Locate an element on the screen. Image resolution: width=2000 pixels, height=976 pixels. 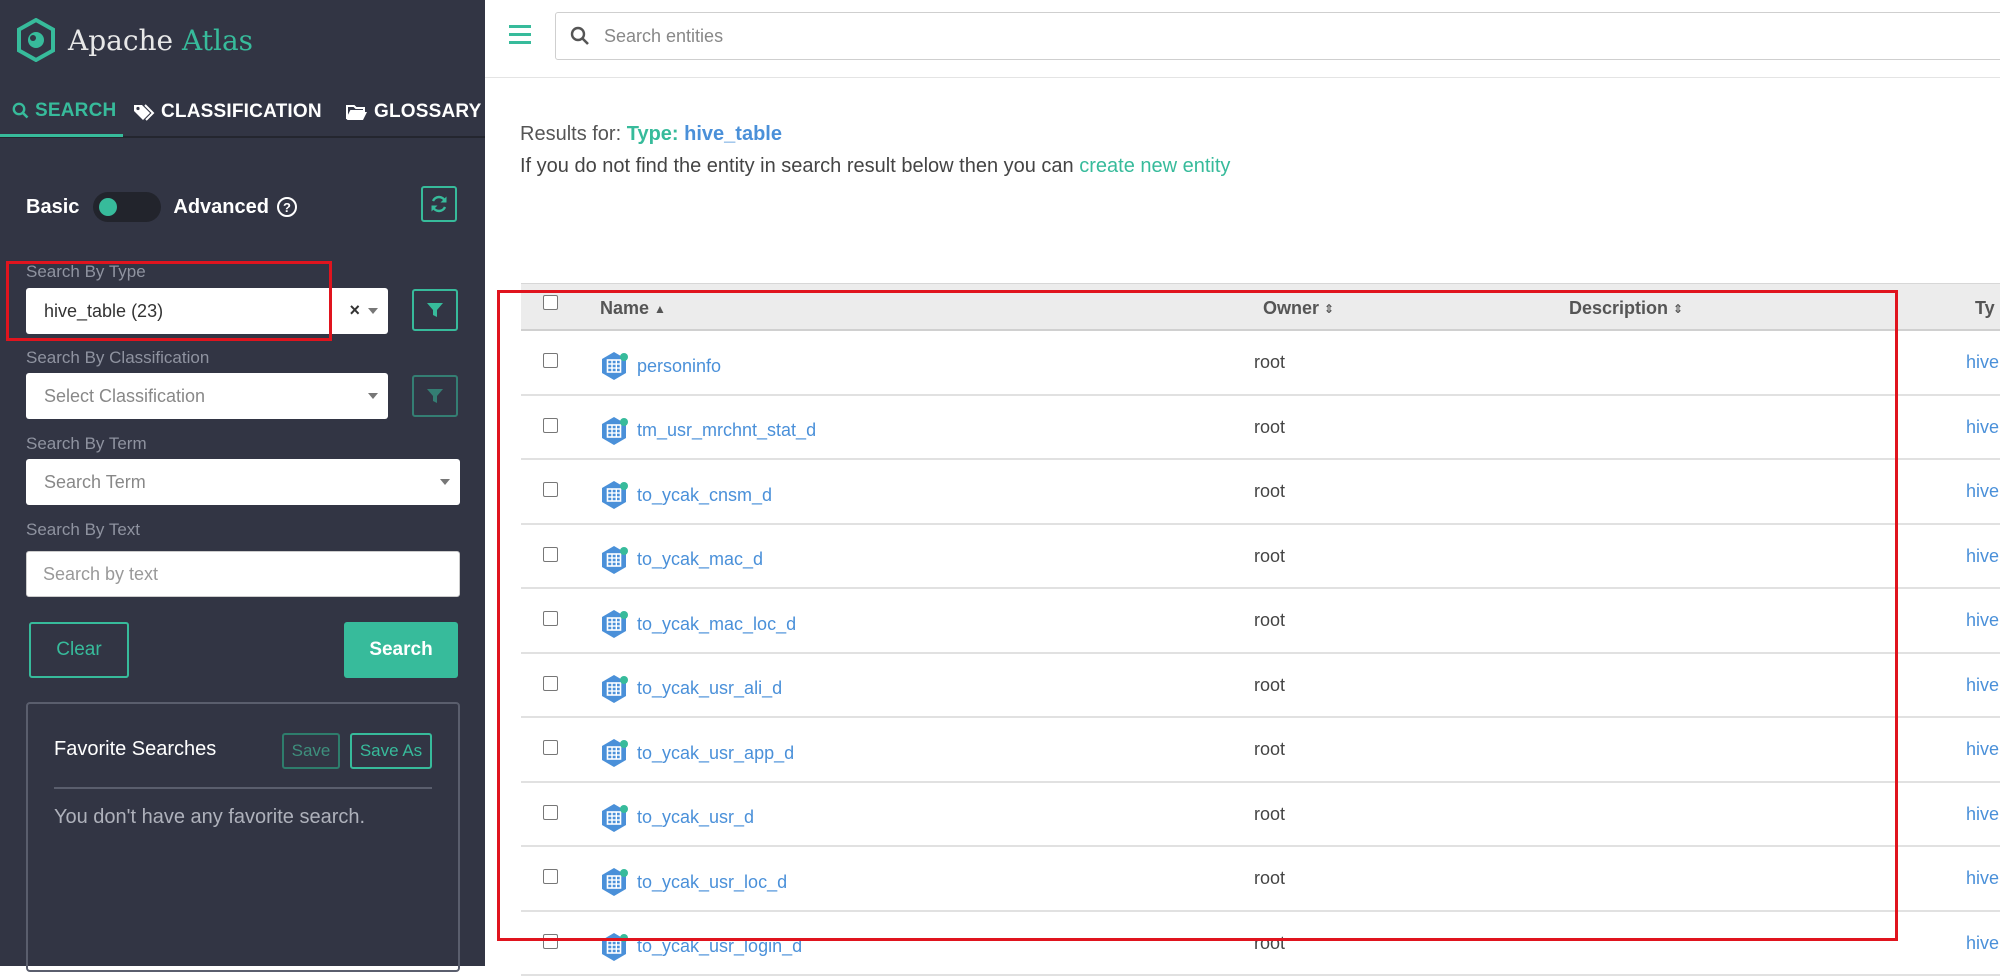
type-filter-button is located at coordinates (435, 310).